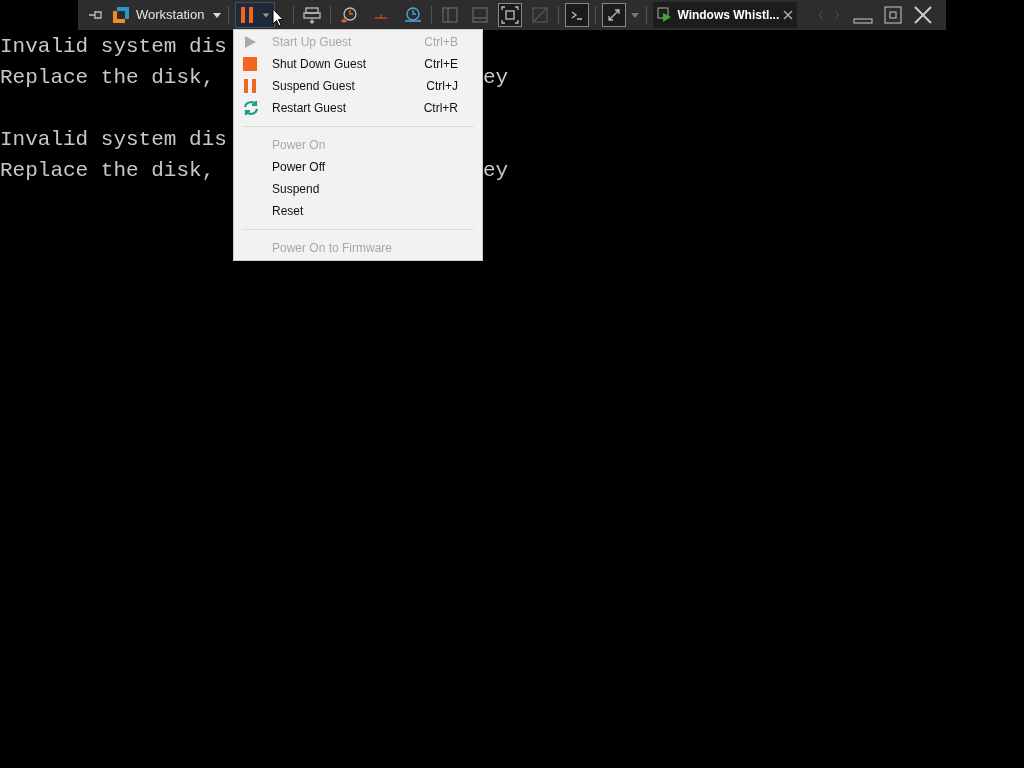 The width and height of the screenshot is (1024, 768). Describe the element at coordinates (358, 211) in the screenshot. I see `menu-item: Reset` at that location.